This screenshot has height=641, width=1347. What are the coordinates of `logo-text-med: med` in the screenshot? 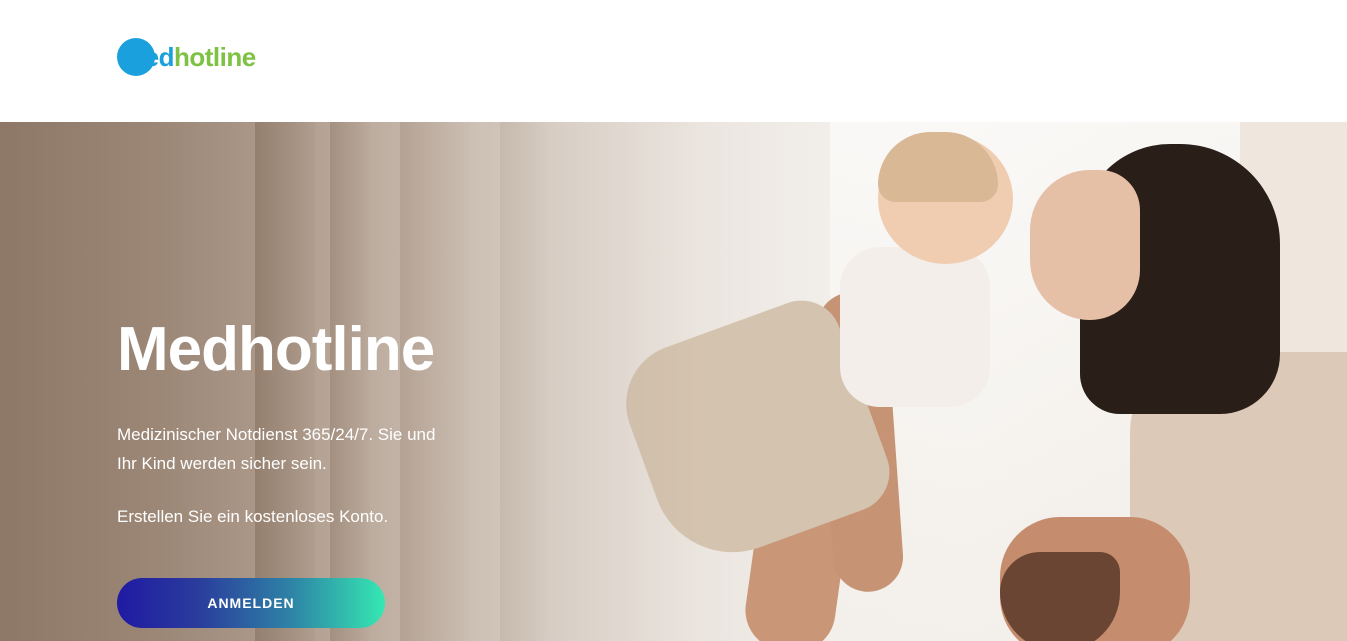 It's located at (148, 57).